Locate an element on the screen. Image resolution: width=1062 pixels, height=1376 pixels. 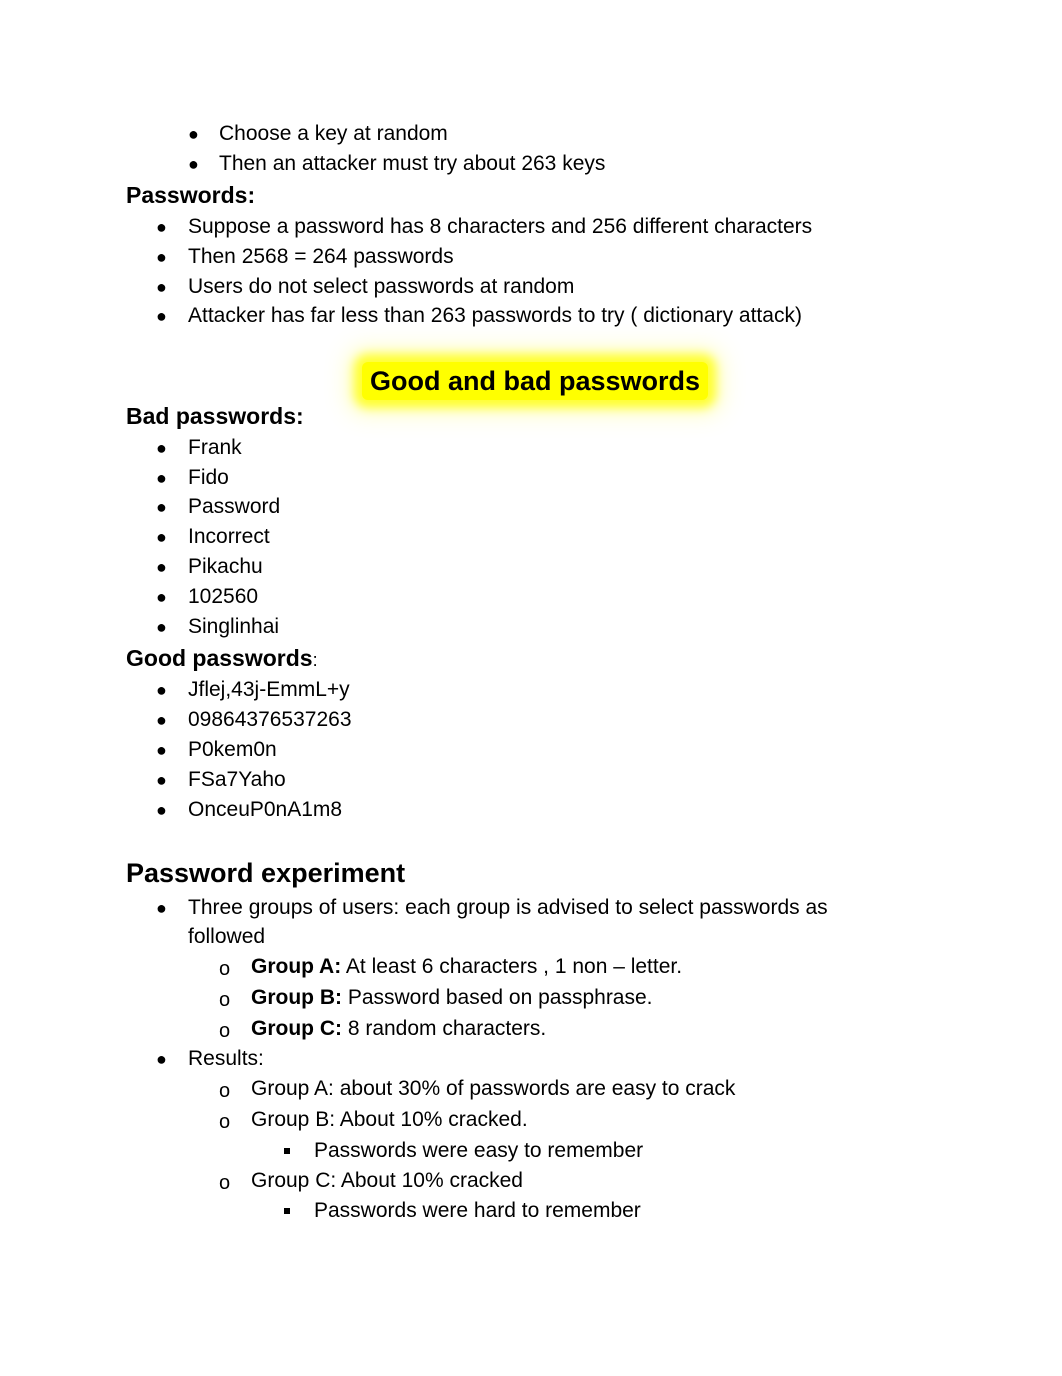
result-subitem: Passwords were easy to remember is located at coordinates (479, 1150).